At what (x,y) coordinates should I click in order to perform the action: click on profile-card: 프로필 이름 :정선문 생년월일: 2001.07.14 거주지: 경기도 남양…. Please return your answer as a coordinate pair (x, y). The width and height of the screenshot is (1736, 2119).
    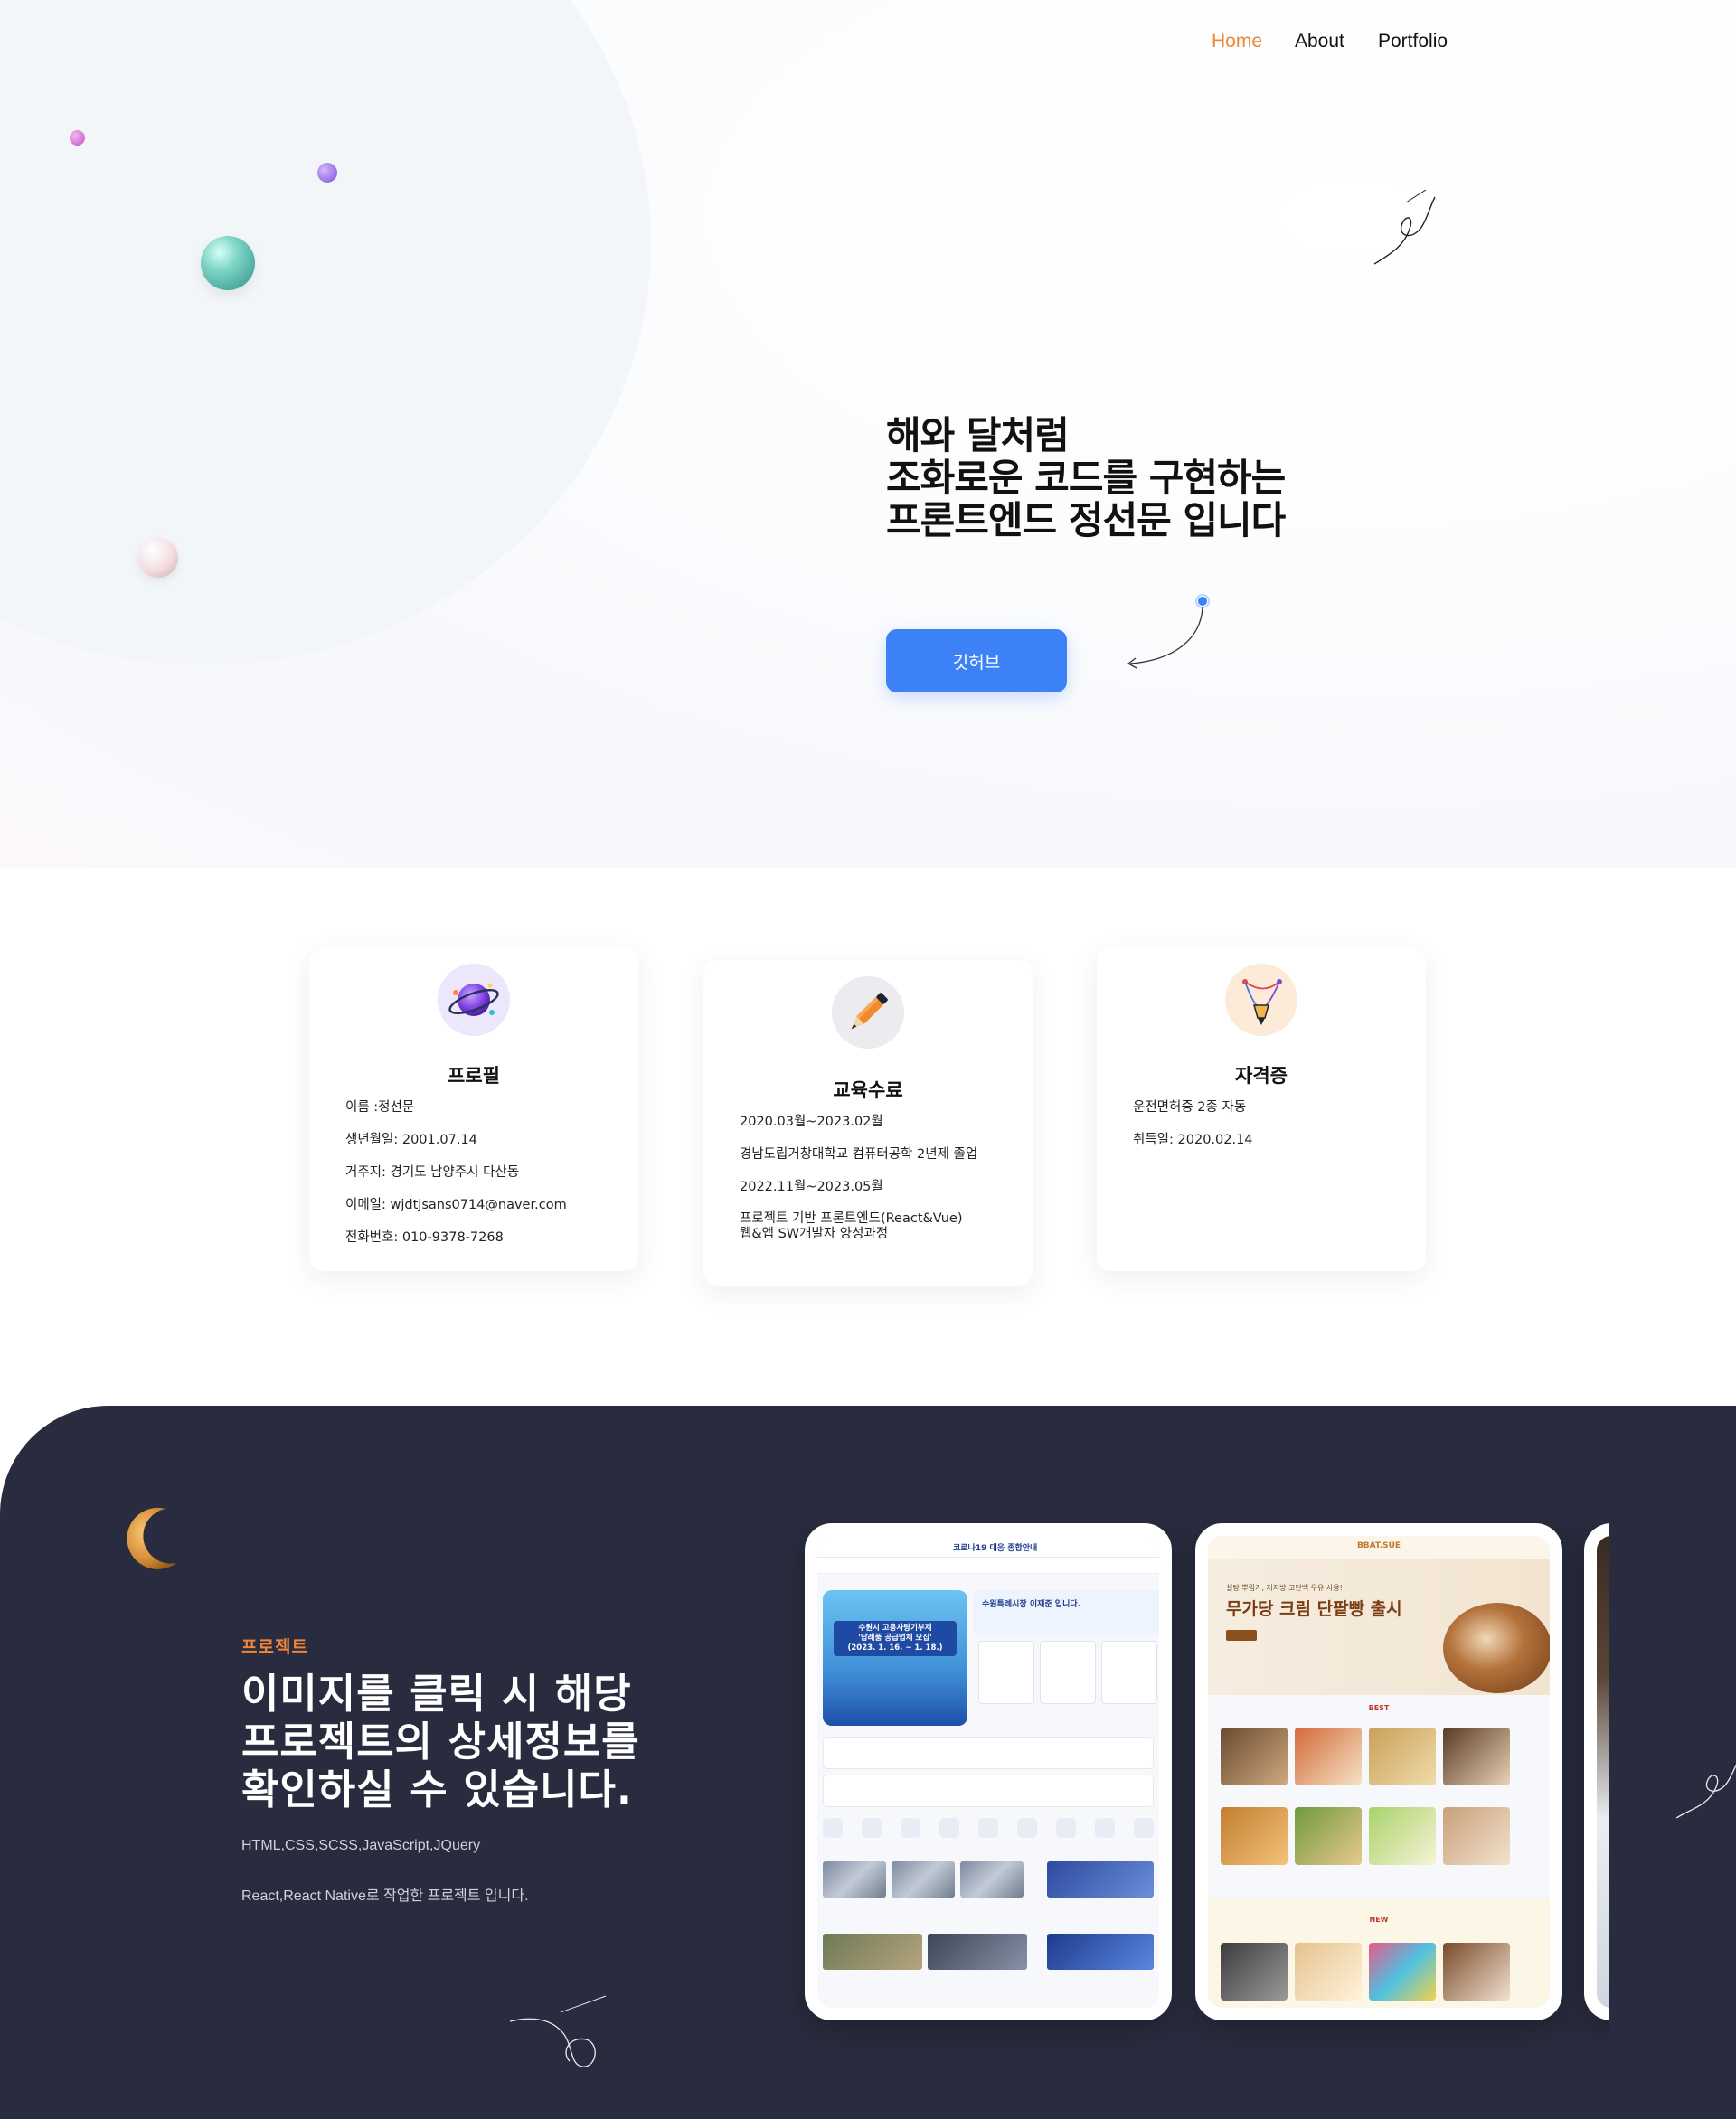
    Looking at the image, I should click on (473, 1109).